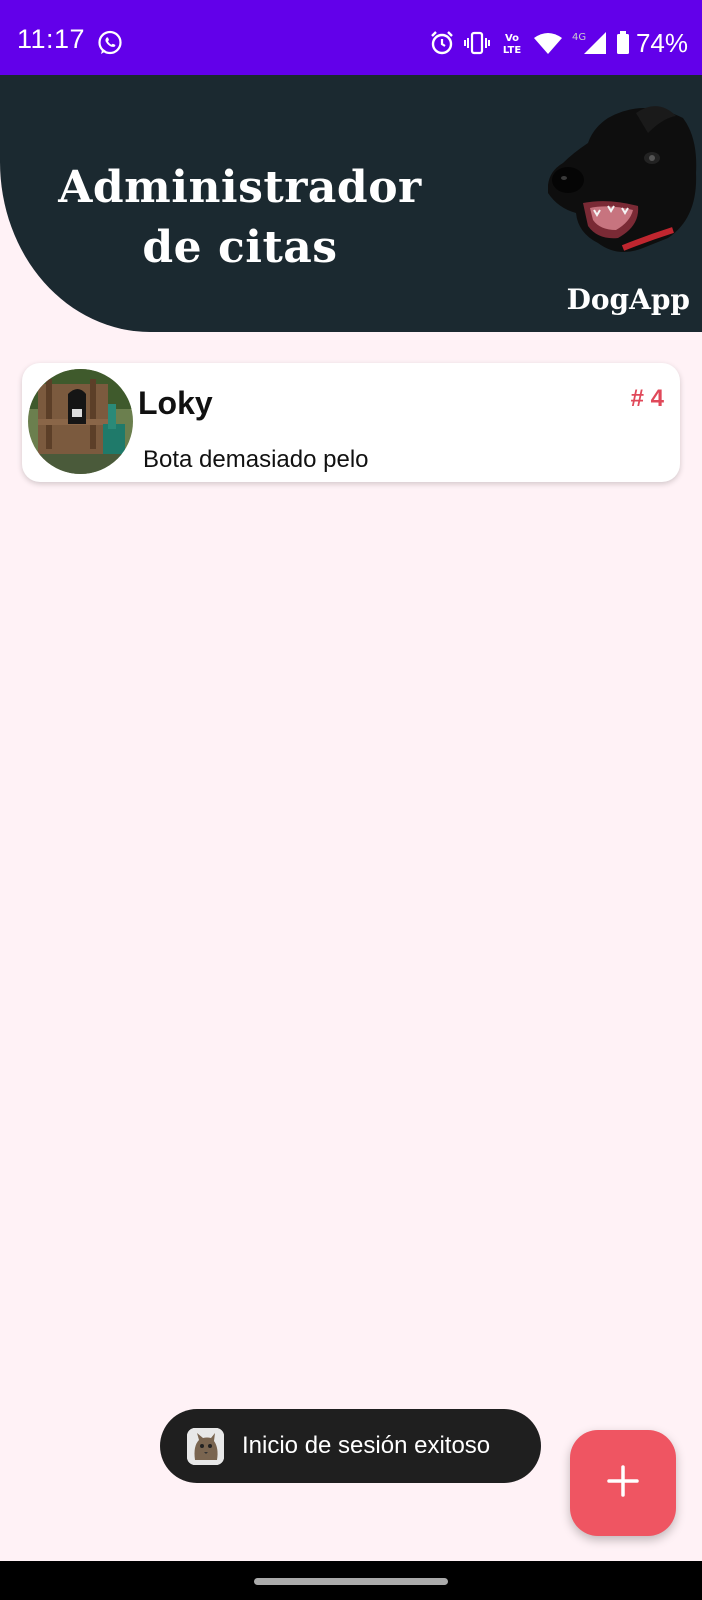 Image resolution: width=702 pixels, height=1600 pixels. Describe the element at coordinates (589, 43) in the screenshot. I see `signal-4g-icon: 4G` at that location.